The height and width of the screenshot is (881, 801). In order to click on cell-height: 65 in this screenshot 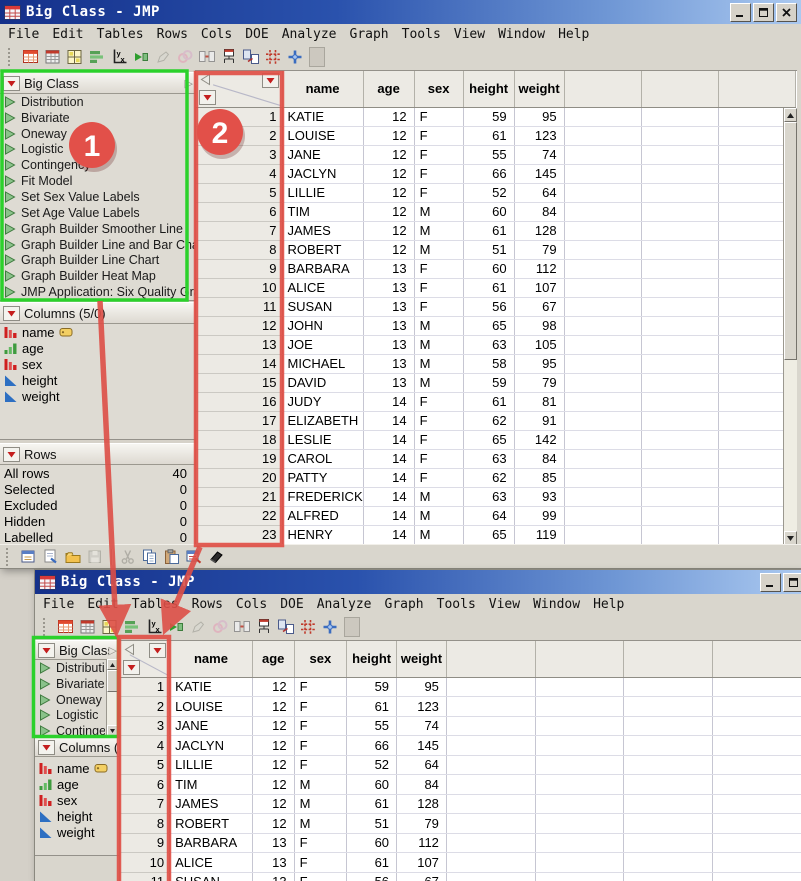, I will do `click(489, 440)`.